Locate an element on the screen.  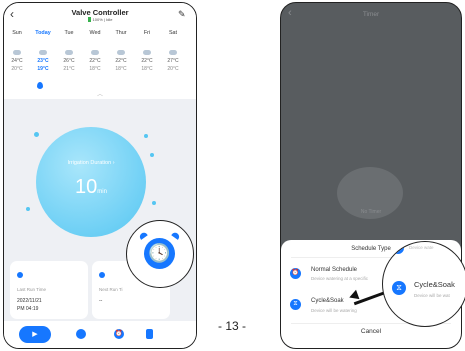
forecast-day-sat: Sat is located at coordinates (173, 33).